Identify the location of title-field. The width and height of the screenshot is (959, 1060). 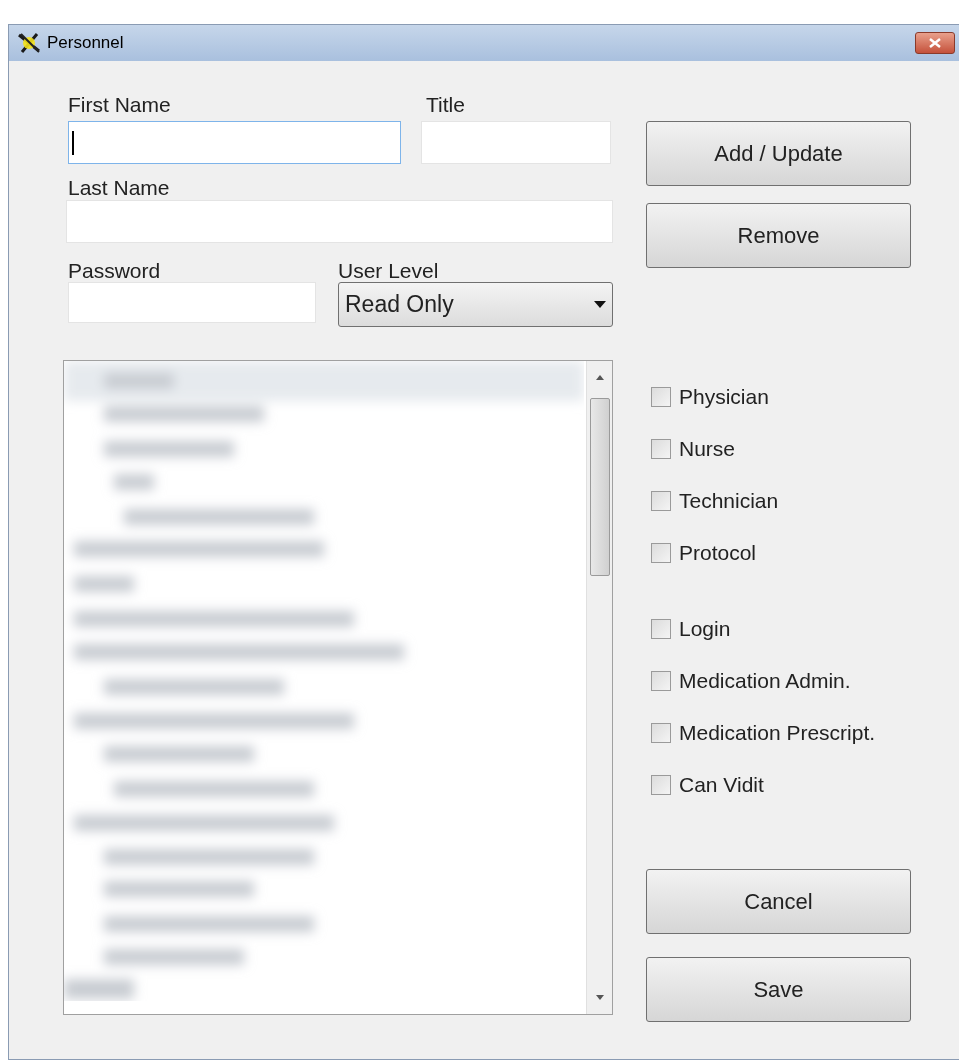
(516, 142).